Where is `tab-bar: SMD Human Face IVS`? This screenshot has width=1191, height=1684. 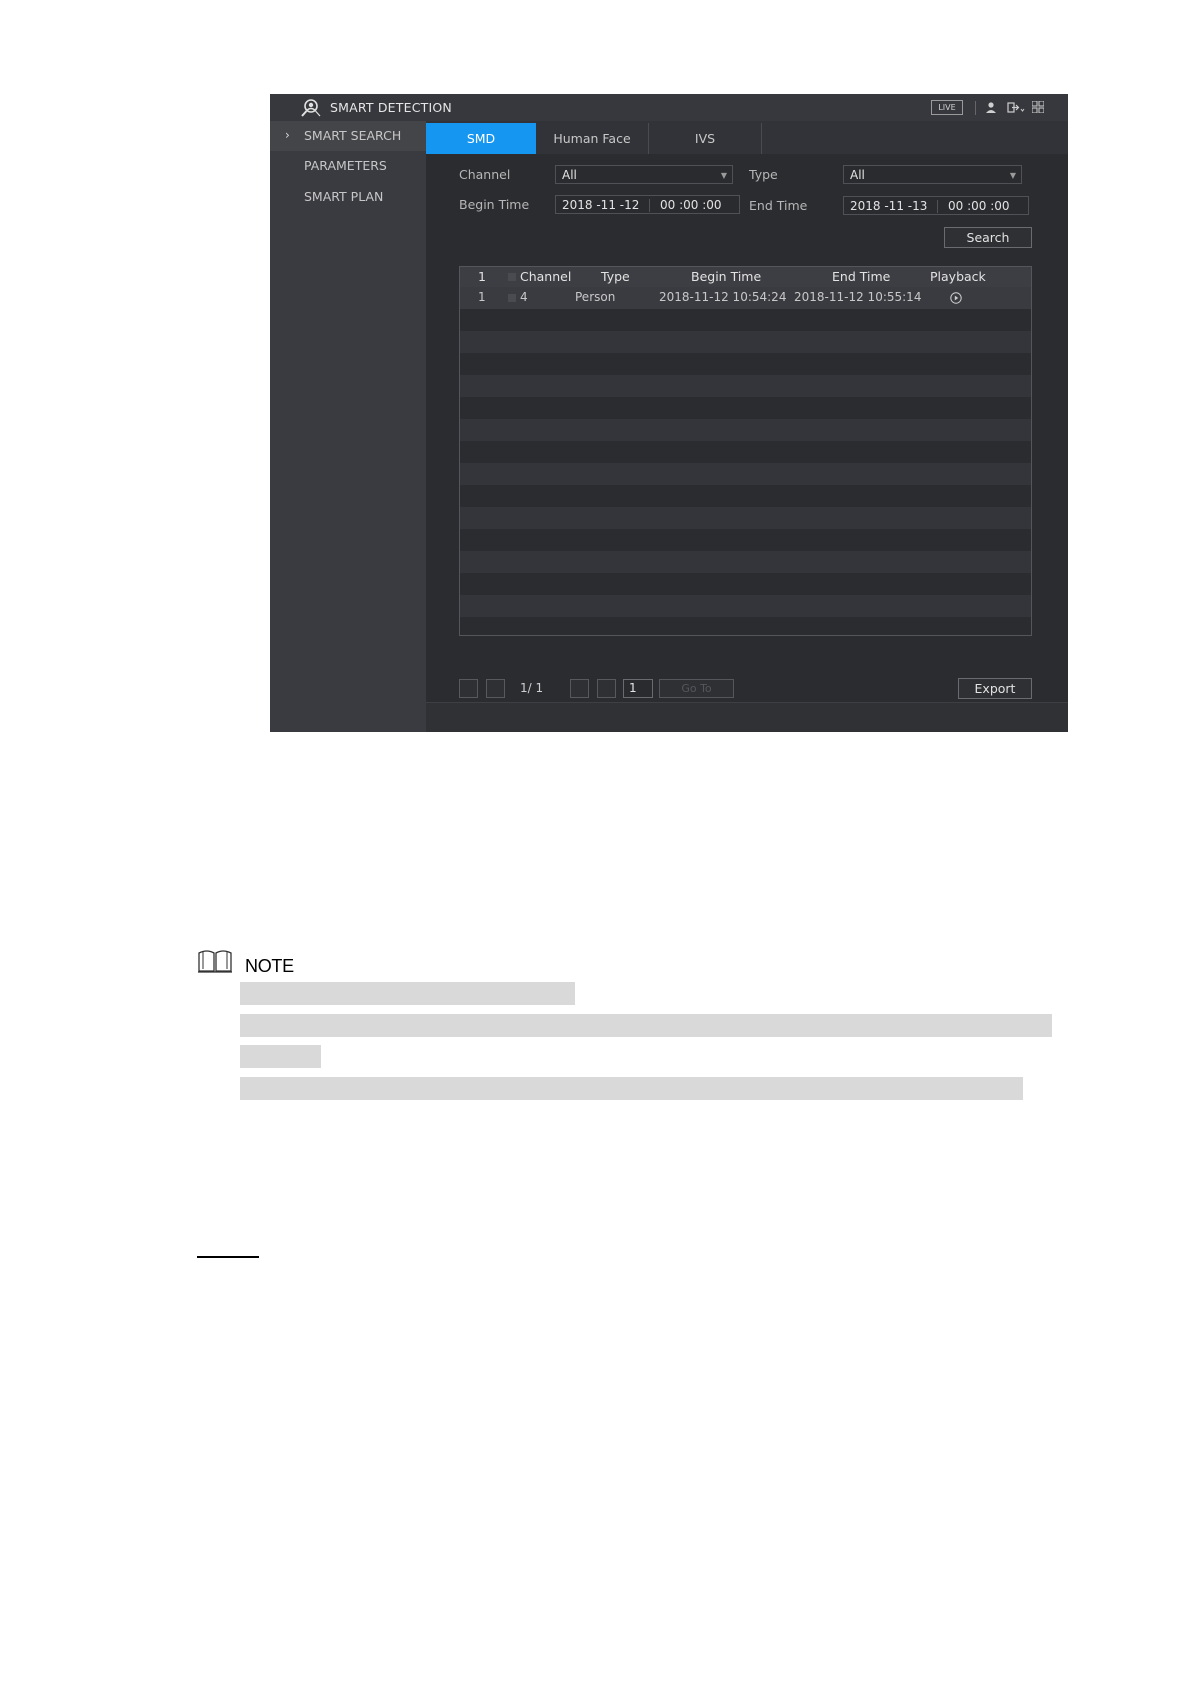 tab-bar: SMD Human Face IVS is located at coordinates (747, 137).